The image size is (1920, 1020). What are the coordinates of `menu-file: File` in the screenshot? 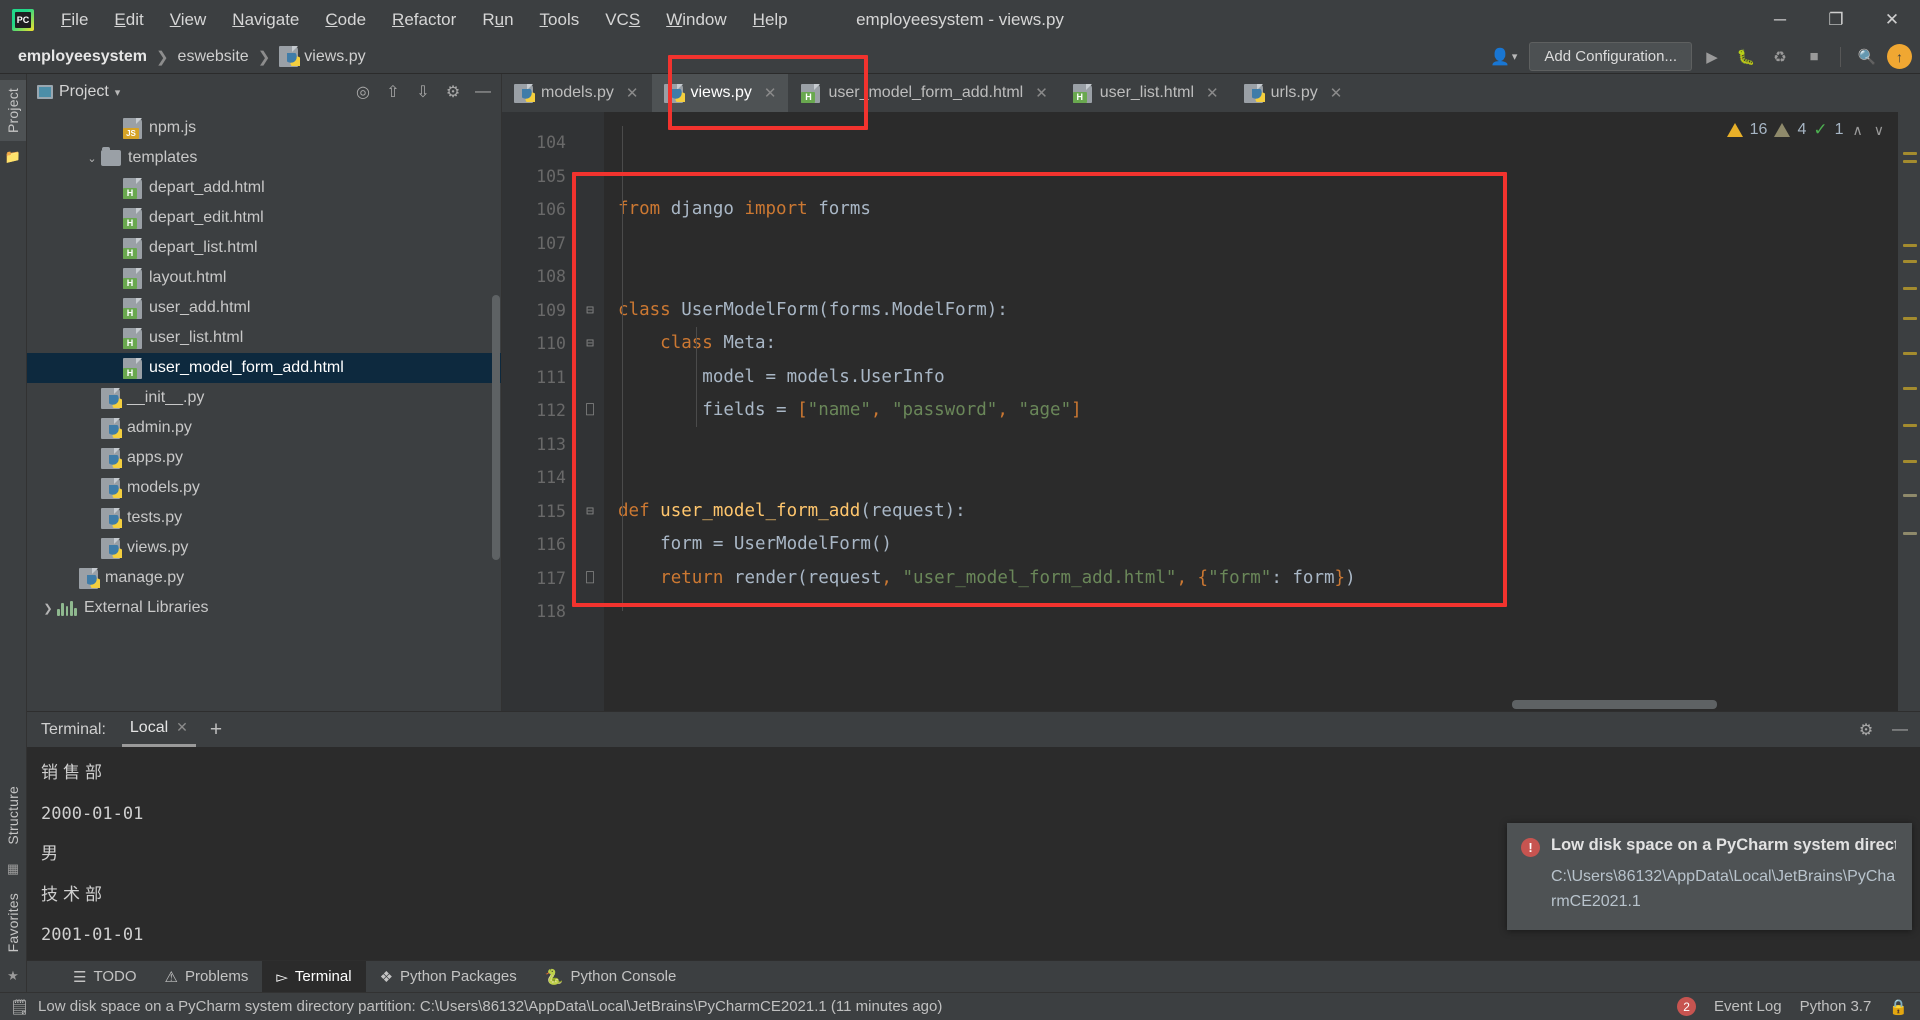 It's located at (74, 20).